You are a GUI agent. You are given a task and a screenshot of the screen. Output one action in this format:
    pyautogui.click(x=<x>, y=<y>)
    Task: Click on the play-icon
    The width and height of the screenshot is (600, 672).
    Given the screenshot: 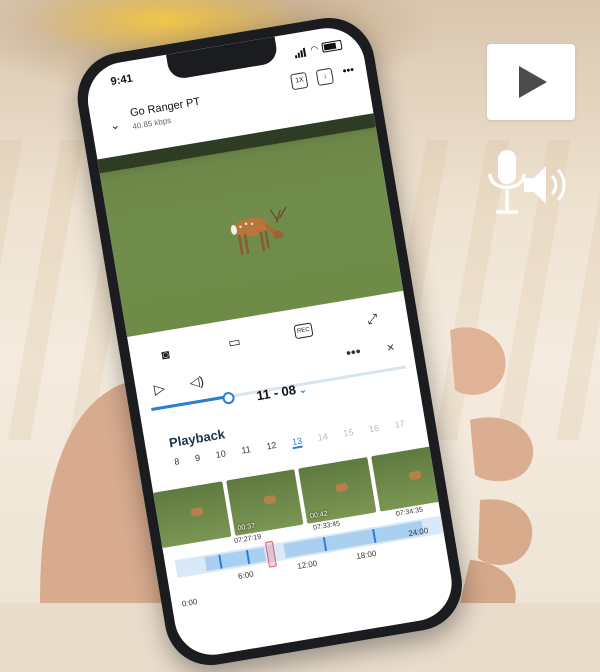 What is the action you would take?
    pyautogui.click(x=531, y=82)
    